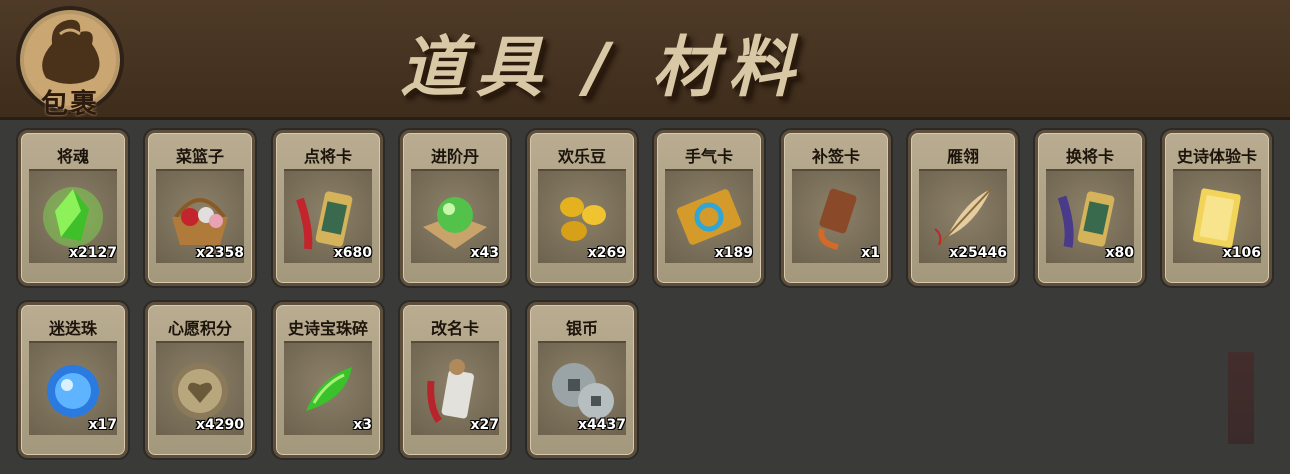 Image resolution: width=1290 pixels, height=474 pixels. Describe the element at coordinates (328, 389) in the screenshot. I see `green-shard-icon` at that location.